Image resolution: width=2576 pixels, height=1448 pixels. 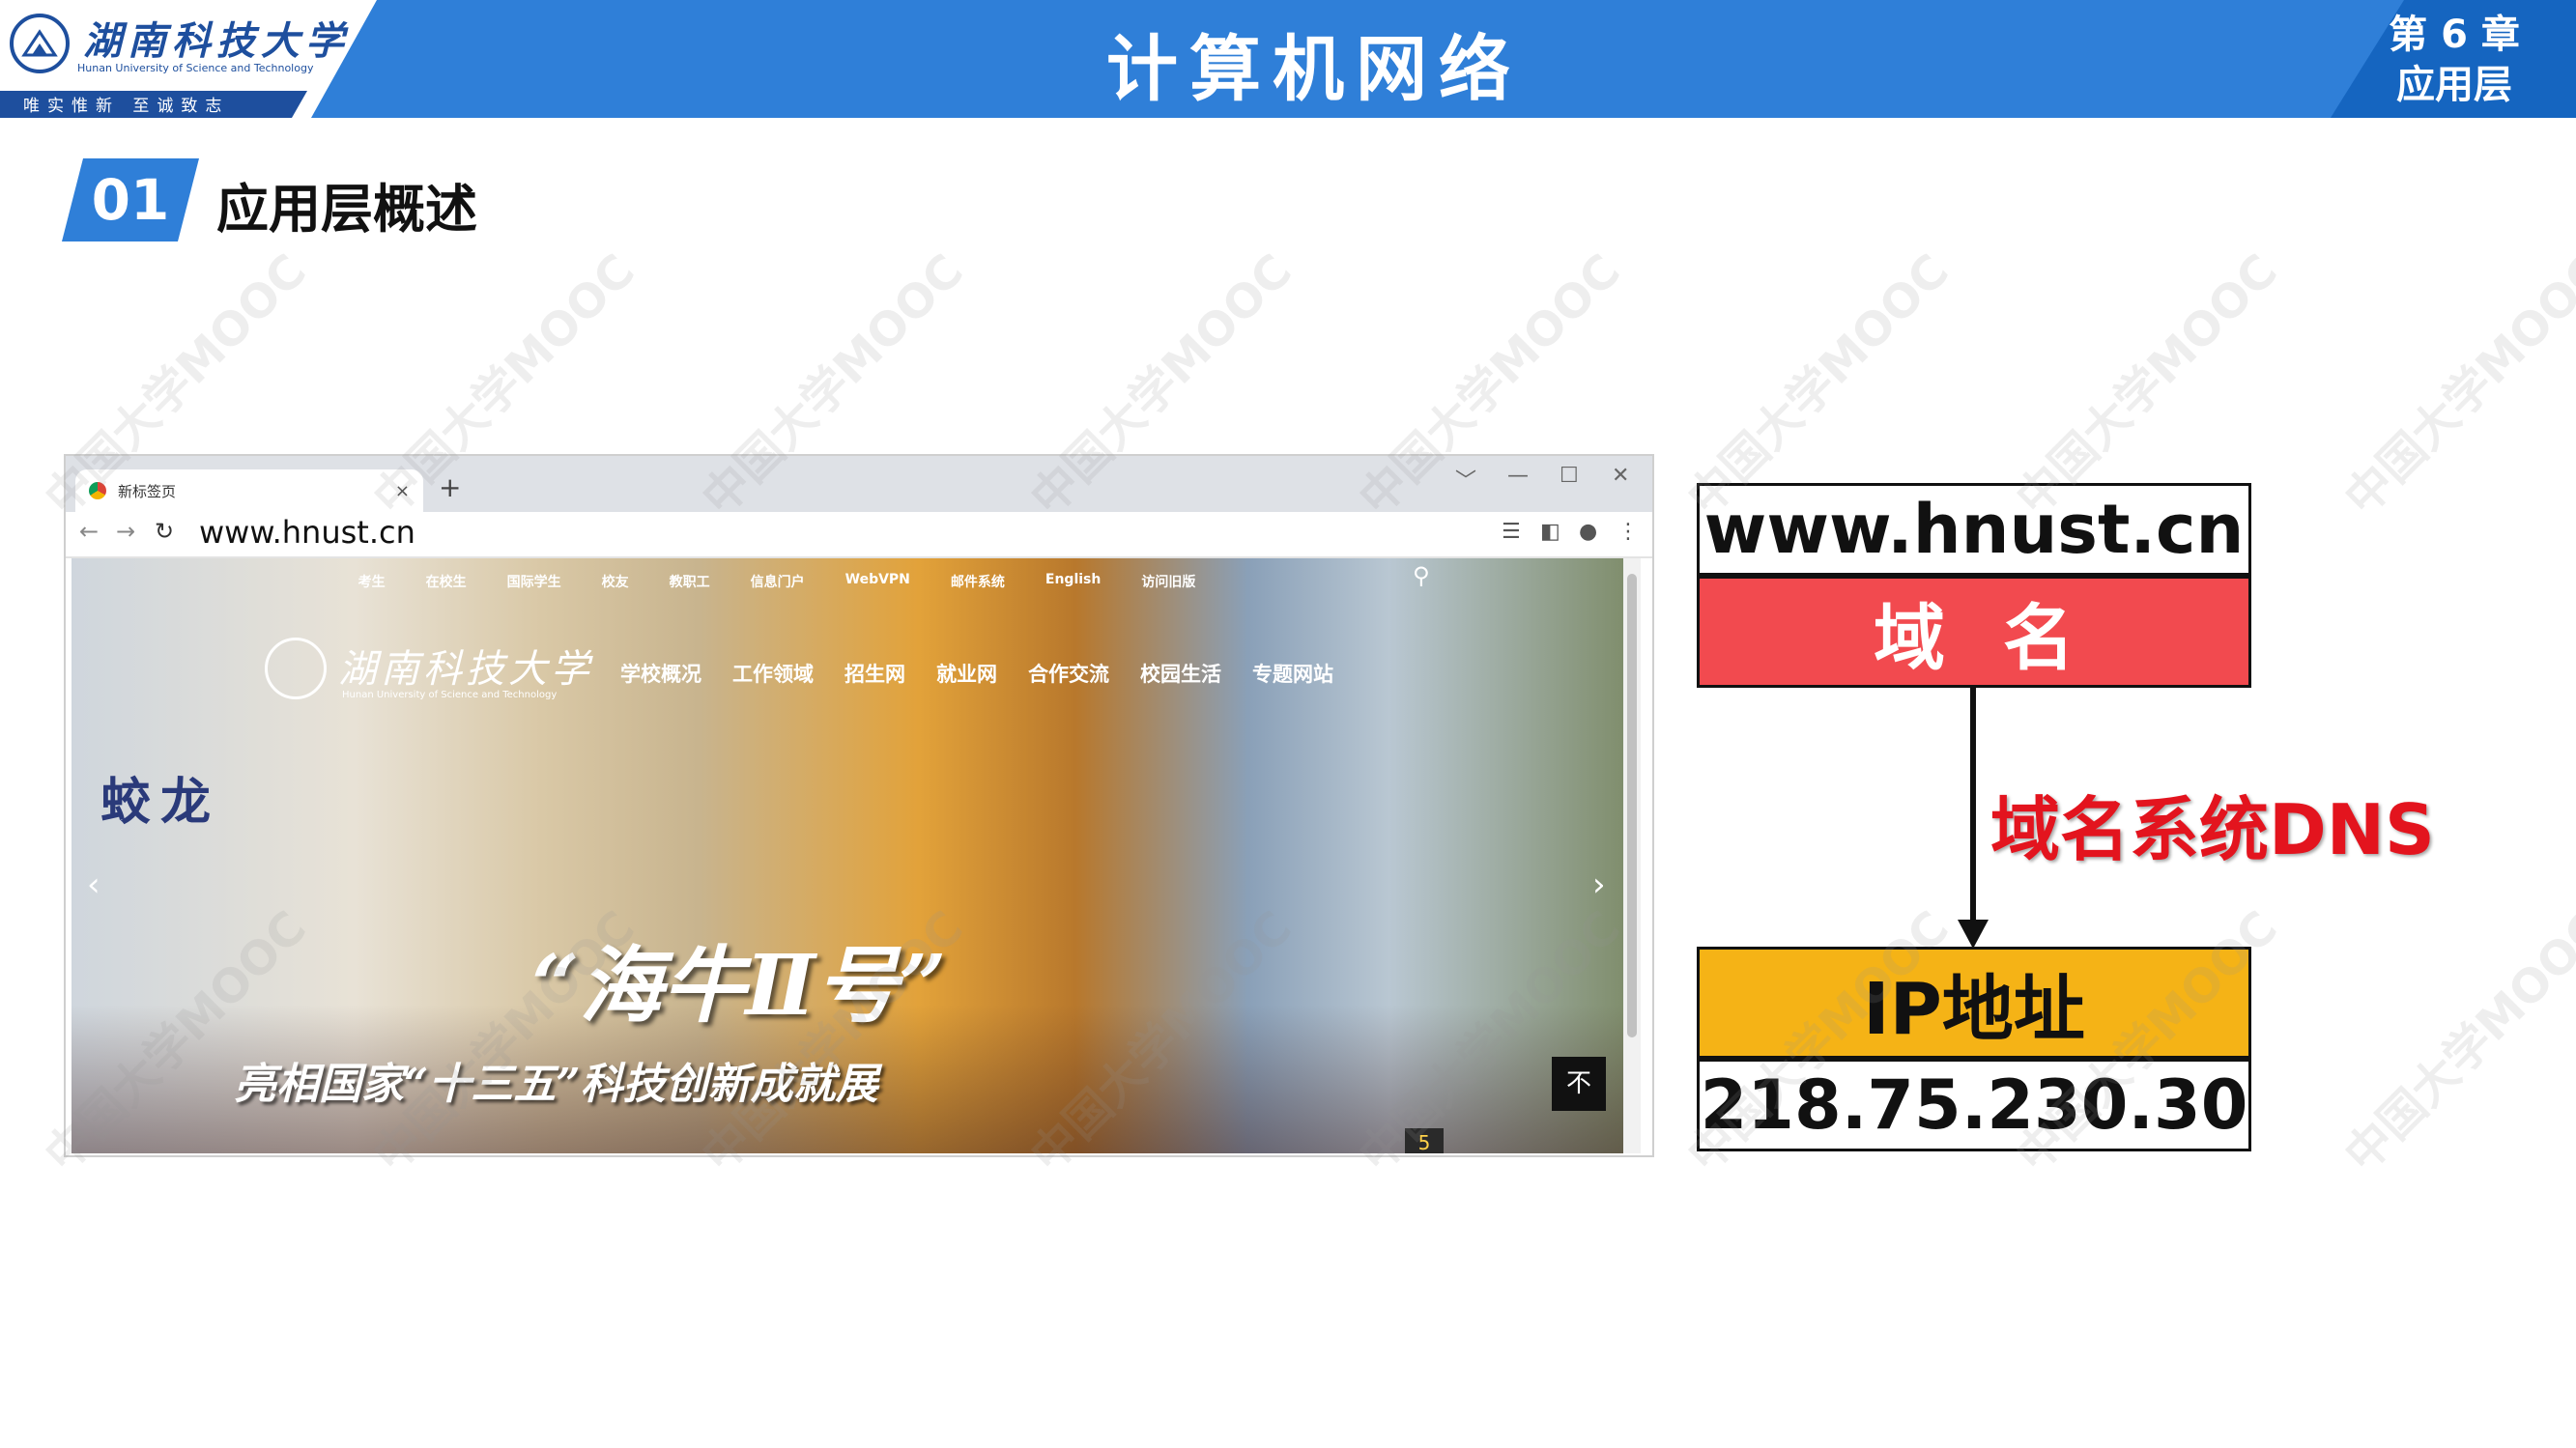 I want to click on new-tab-button: +, so click(x=450, y=487).